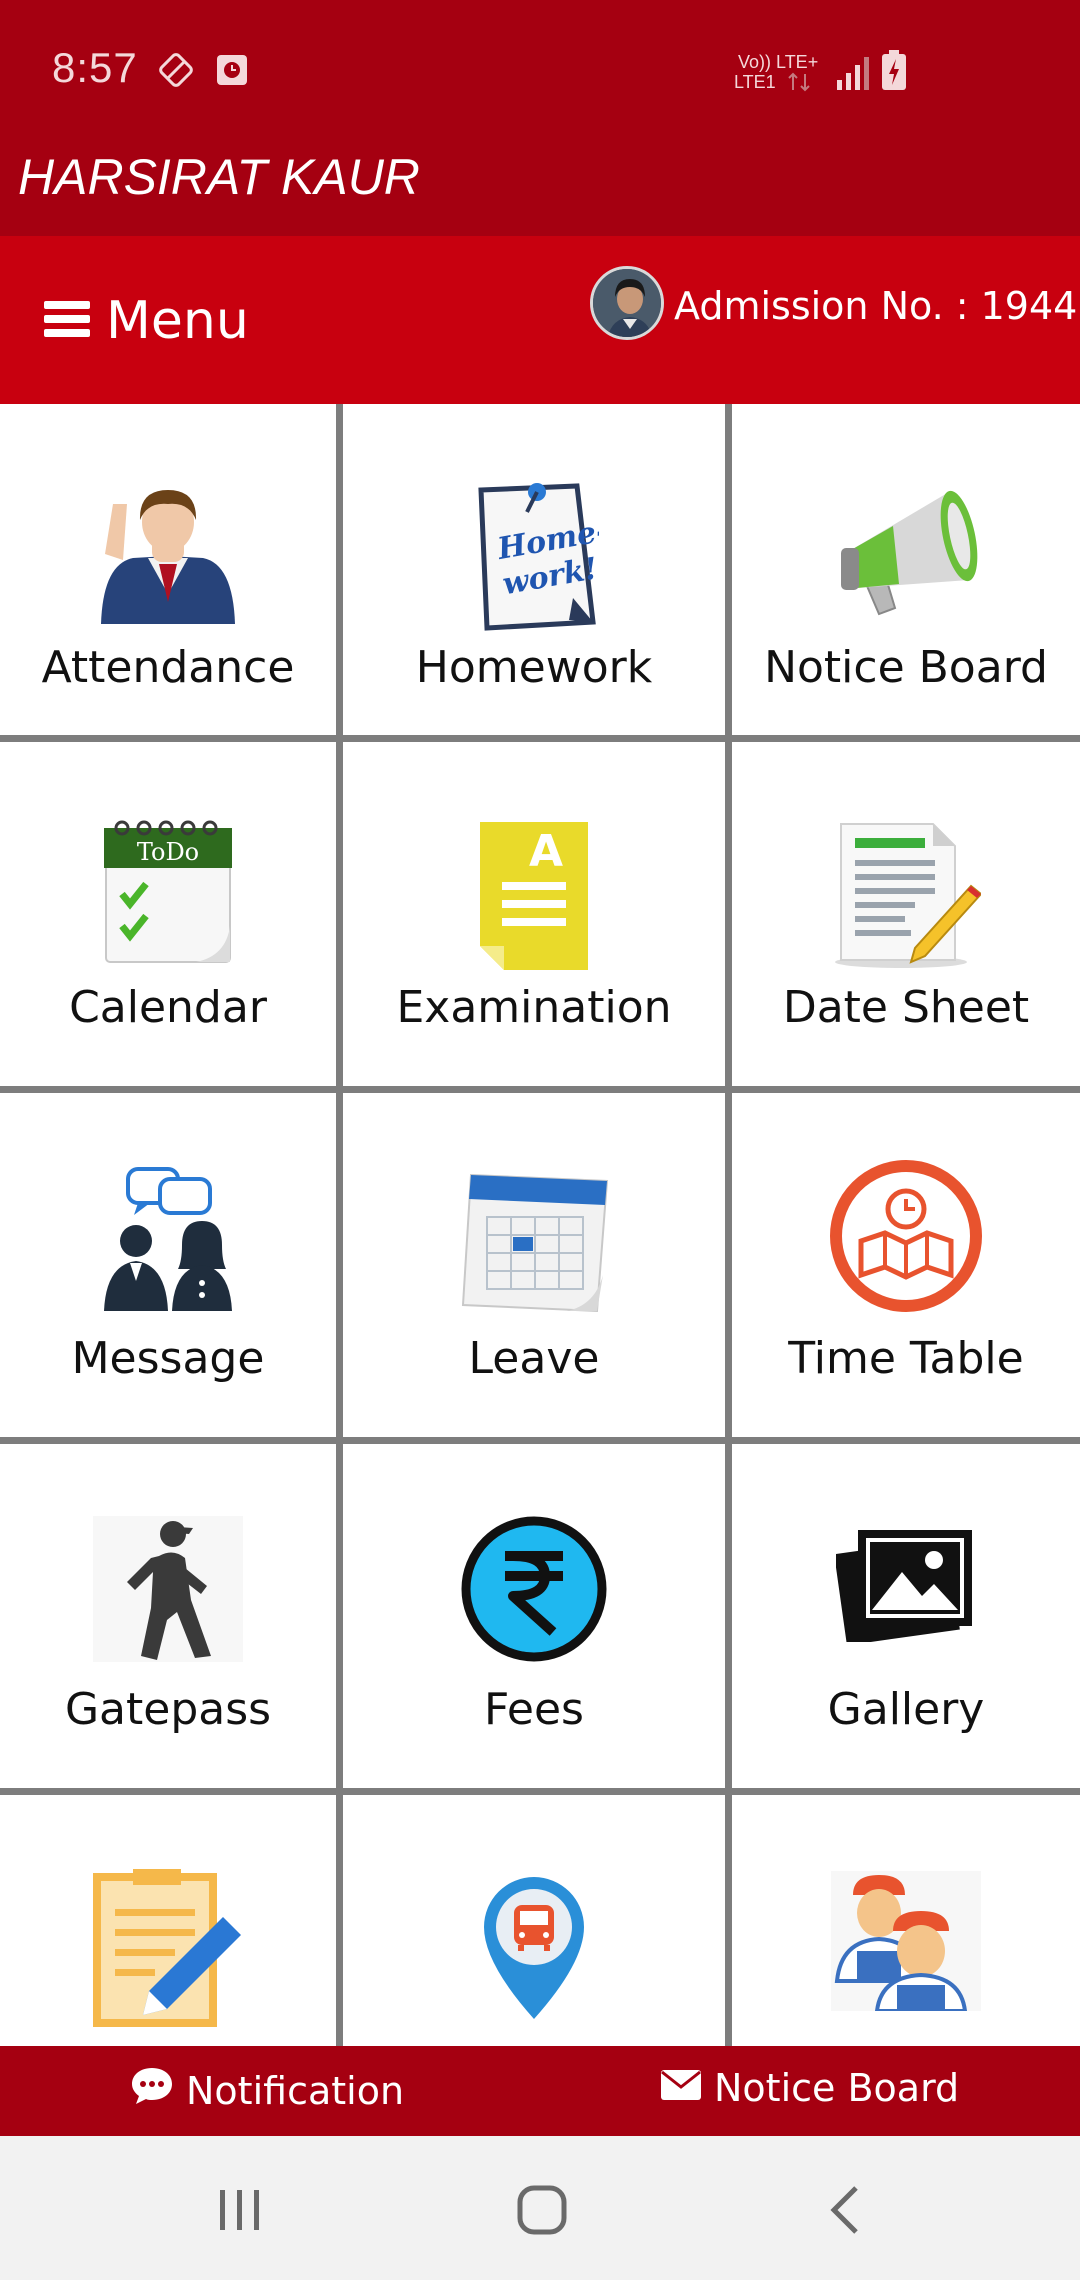 Image resolution: width=1080 pixels, height=2280 pixels. I want to click on tile-label: Message, so click(168, 1358).